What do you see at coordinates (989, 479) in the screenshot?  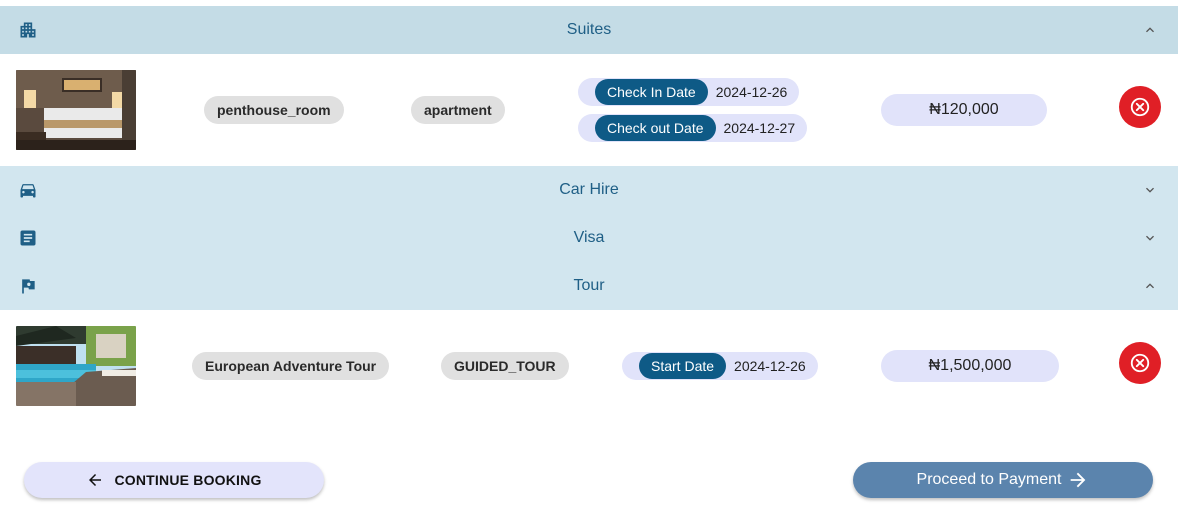 I see `proceed-to-payment-label: Proceed to Payment` at bounding box center [989, 479].